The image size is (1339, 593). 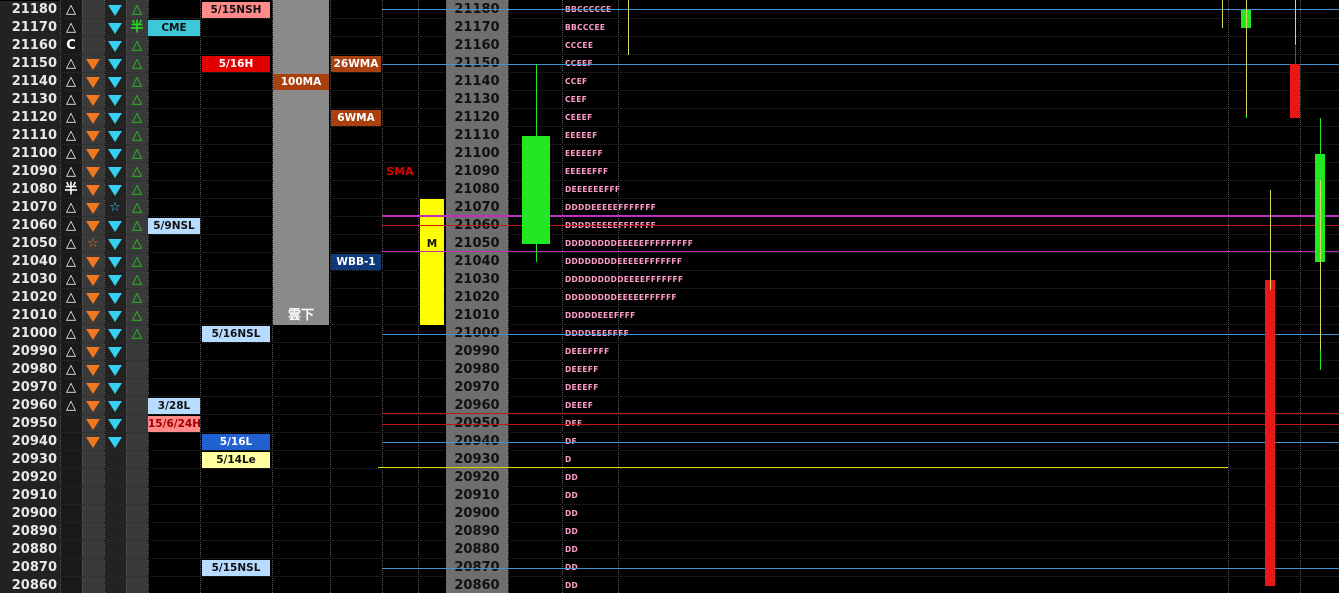 What do you see at coordinates (236, 460) in the screenshot?
I see `label-5-14le: 5/14Le` at bounding box center [236, 460].